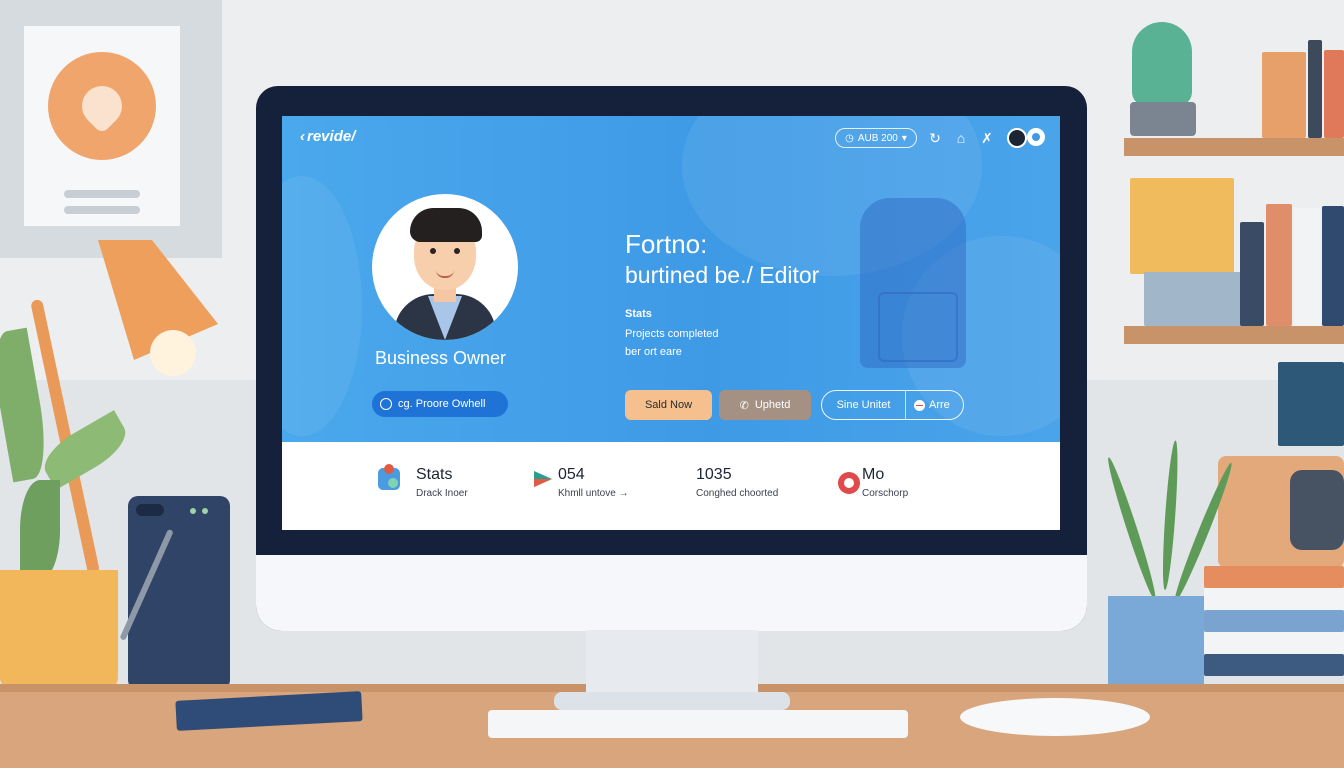 This screenshot has height=768, width=1344. What do you see at coordinates (638, 314) in the screenshot?
I see `hero-stats-title: Stats` at bounding box center [638, 314].